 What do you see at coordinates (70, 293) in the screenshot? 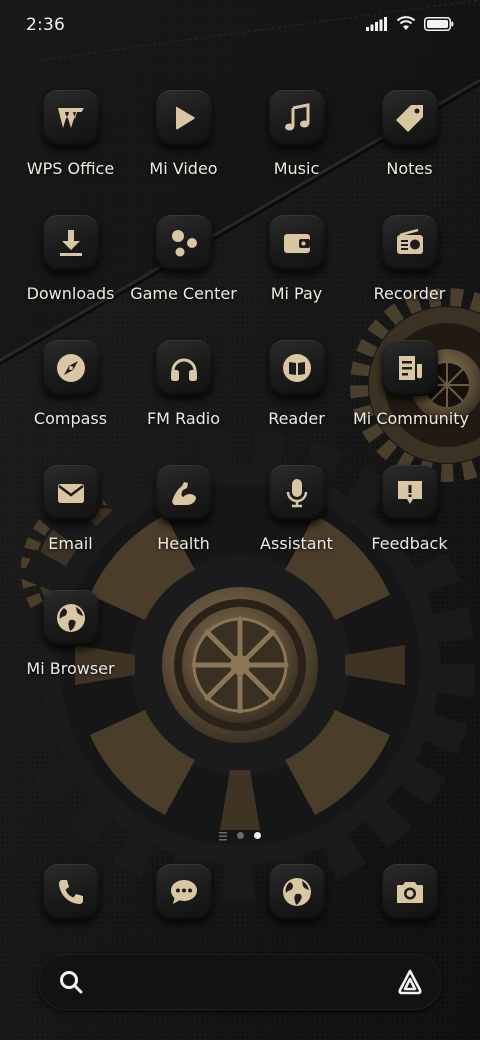
I see `app-label: Downloads` at bounding box center [70, 293].